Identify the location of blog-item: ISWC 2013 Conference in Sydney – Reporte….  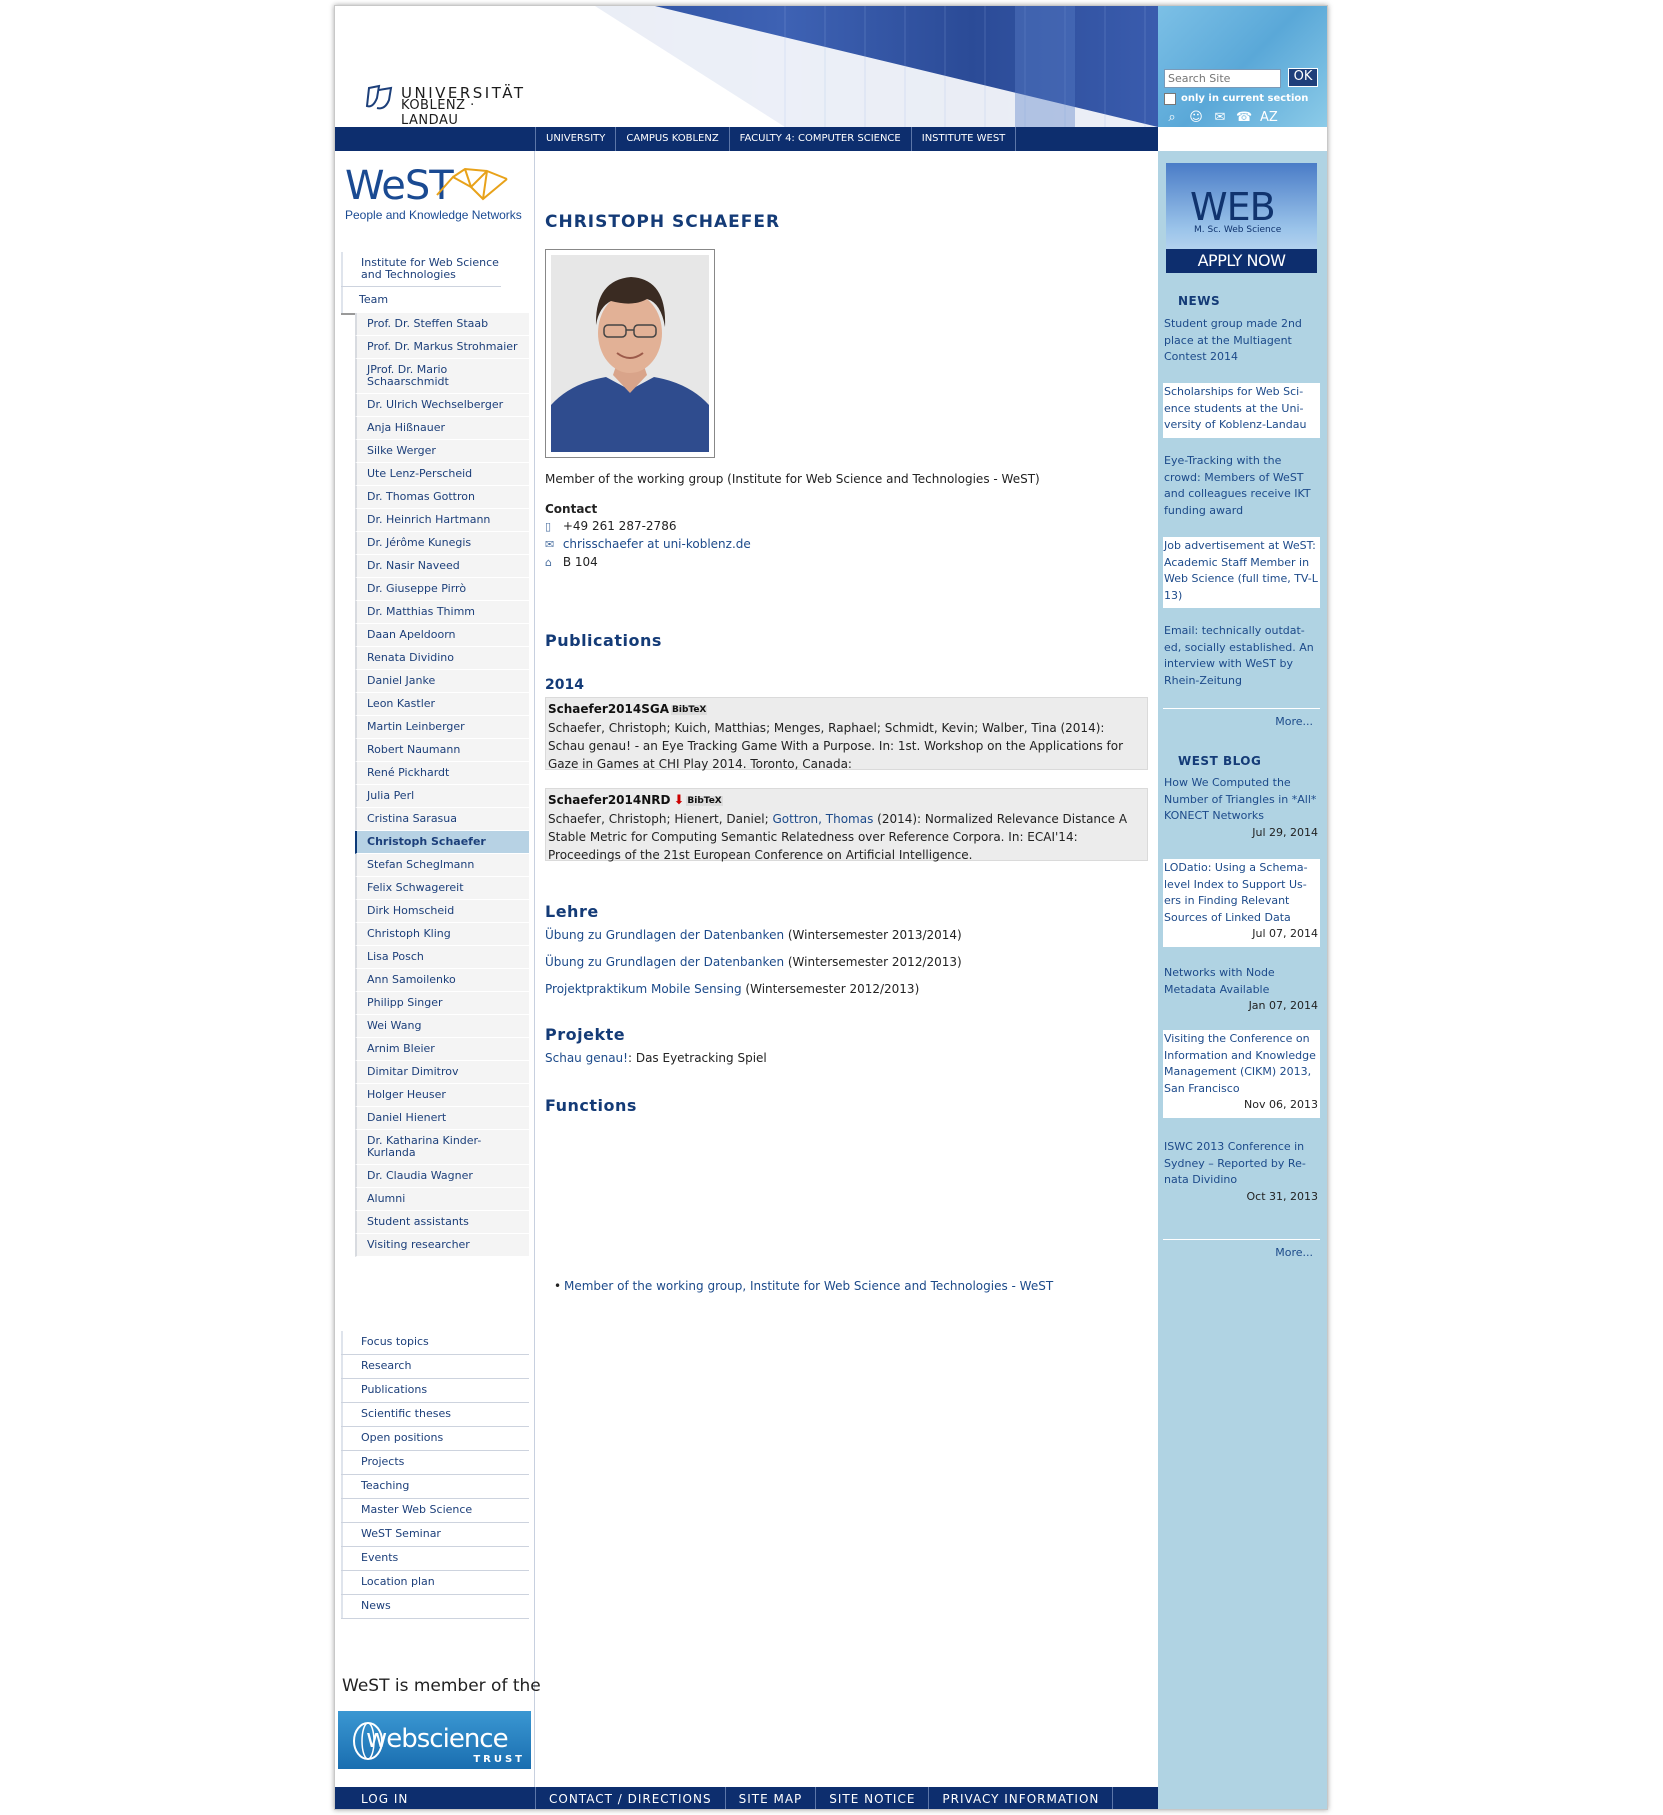
(1241, 1173).